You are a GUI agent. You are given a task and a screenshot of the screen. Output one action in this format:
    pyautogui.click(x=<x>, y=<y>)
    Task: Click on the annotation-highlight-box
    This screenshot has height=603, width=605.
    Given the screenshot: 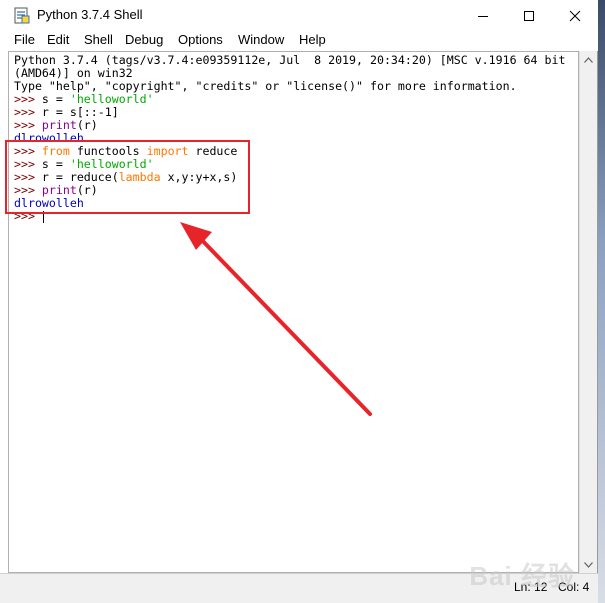 What is the action you would take?
    pyautogui.click(x=127, y=177)
    